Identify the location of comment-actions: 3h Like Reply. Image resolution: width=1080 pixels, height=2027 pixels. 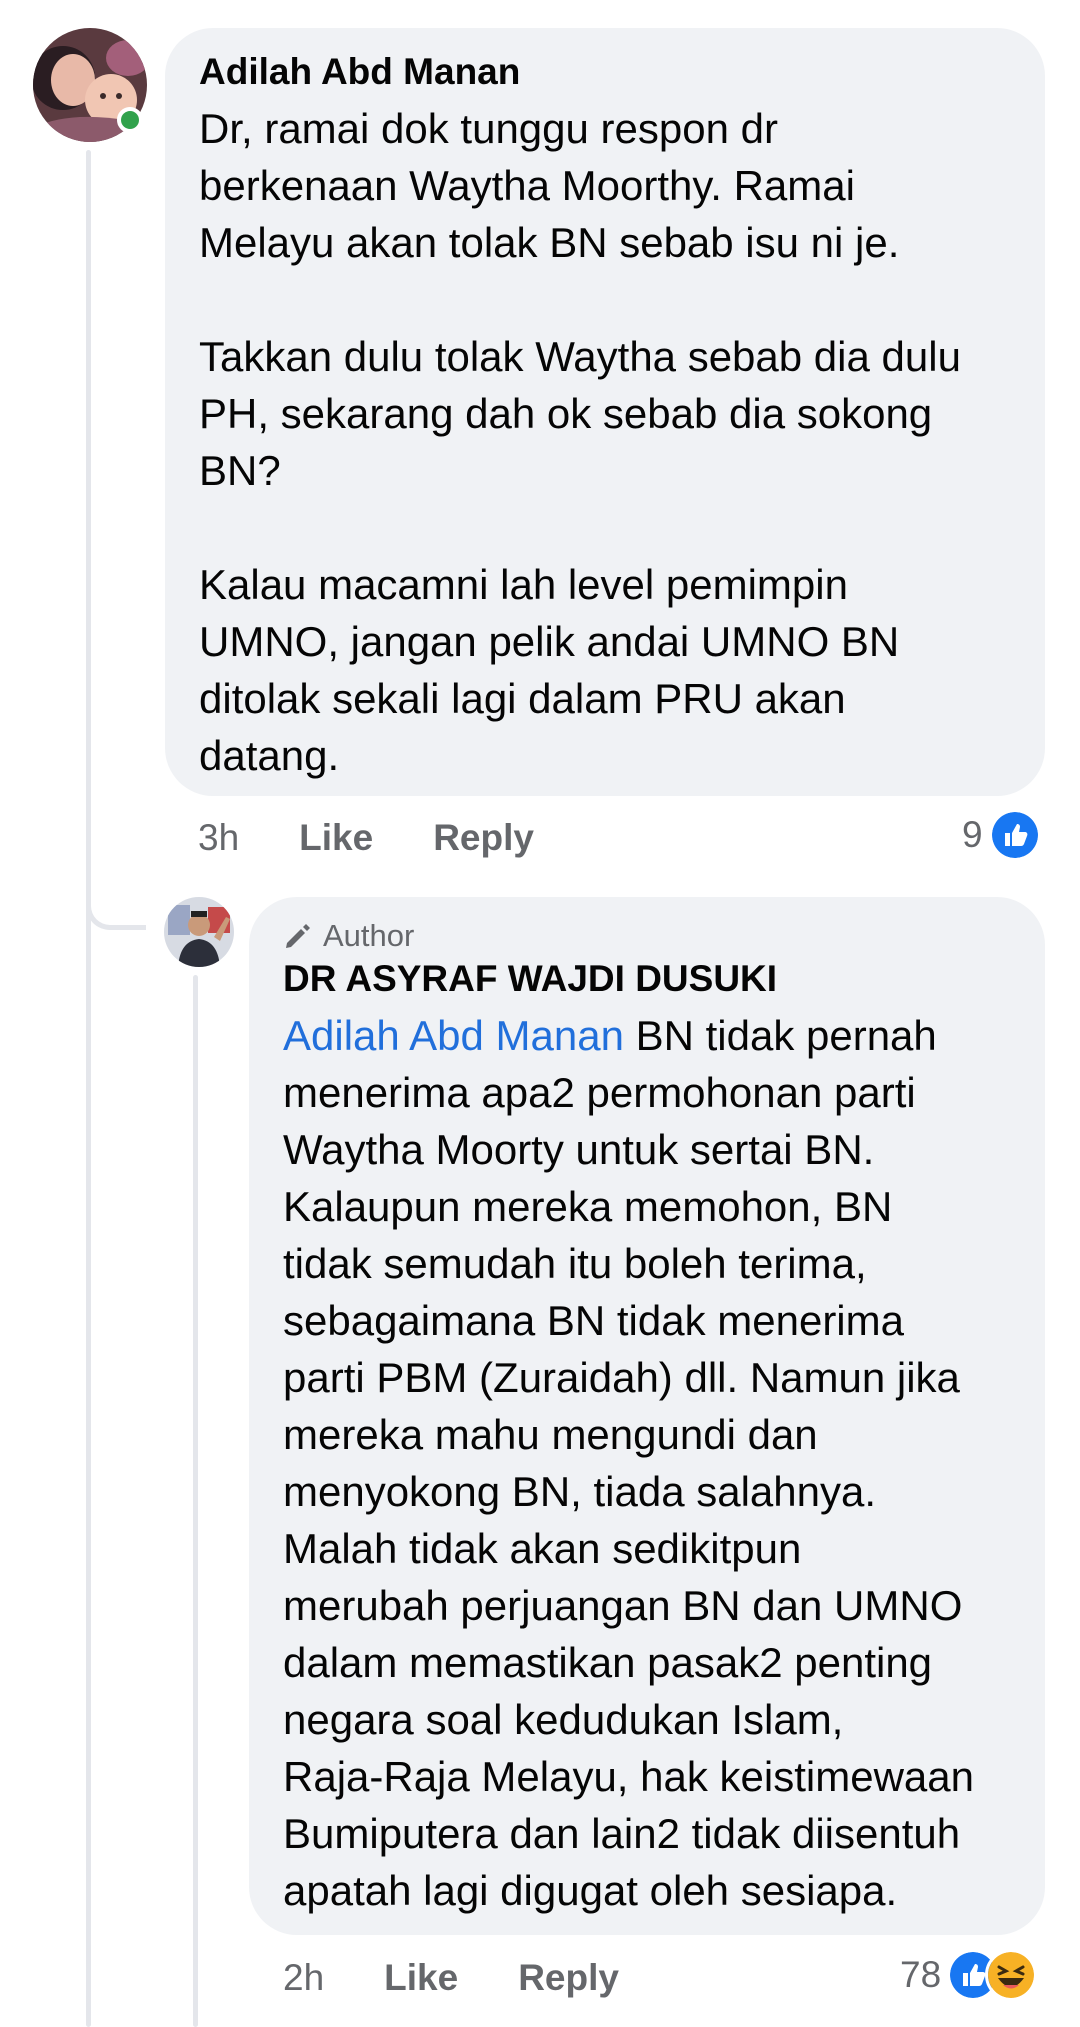
(396, 838).